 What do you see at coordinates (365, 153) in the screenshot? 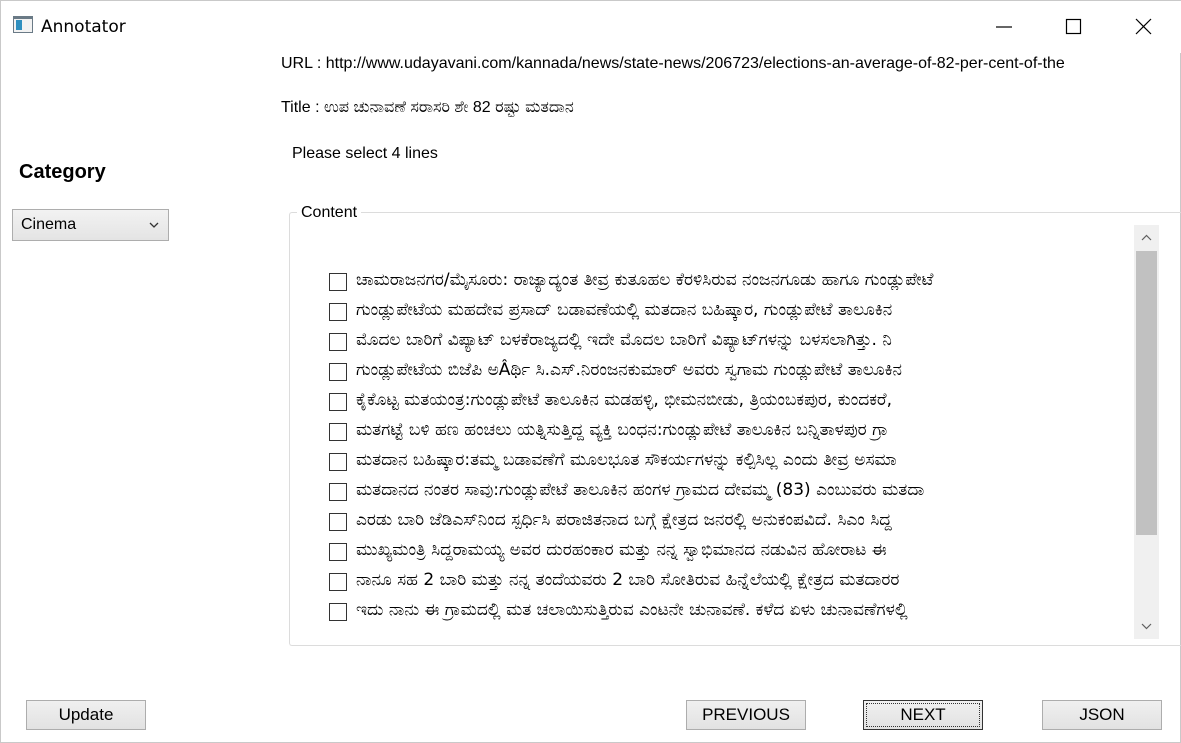
I see `selection-prompt: Please select 4 lines` at bounding box center [365, 153].